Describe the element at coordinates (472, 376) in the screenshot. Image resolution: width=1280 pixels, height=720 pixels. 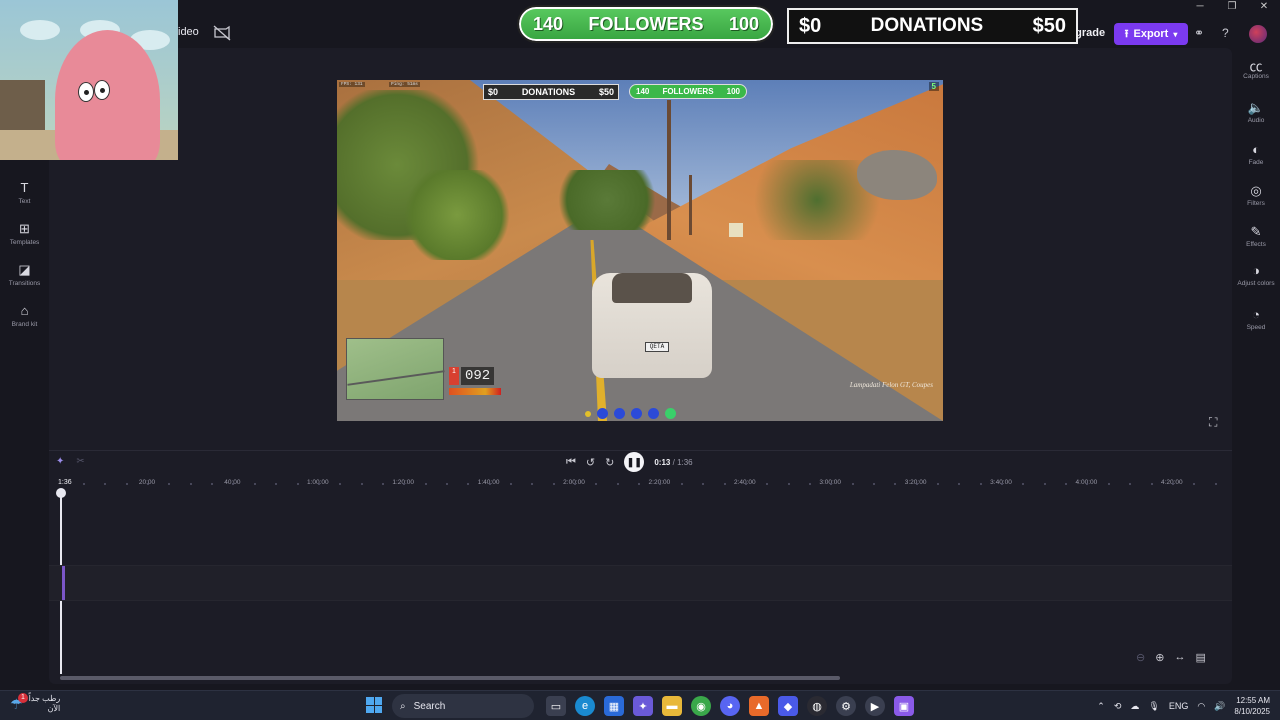
I see `game-speedometer: 1 092` at that location.